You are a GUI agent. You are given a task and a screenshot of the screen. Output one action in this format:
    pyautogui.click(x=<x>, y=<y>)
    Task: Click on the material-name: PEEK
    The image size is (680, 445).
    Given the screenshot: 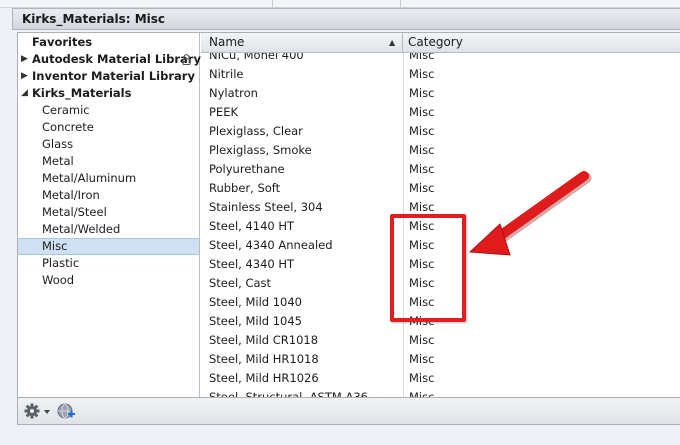 What is the action you would take?
    pyautogui.click(x=224, y=112)
    